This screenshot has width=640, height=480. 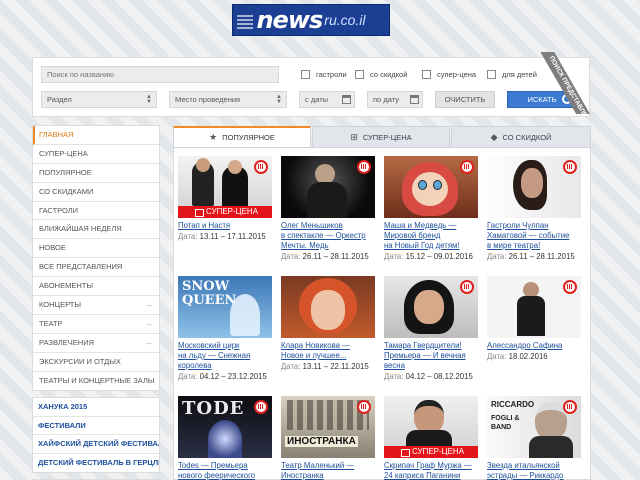 I want to click on event-date: Дата: 13.11 – 22.11.2015, so click(x=325, y=366).